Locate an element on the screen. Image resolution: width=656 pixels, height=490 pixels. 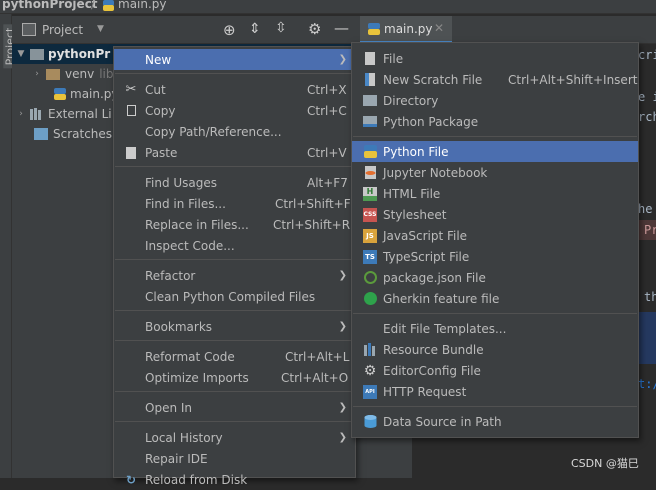
submenu-item-javascript-file: JS JavaScript File is located at coordinates (495, 235).